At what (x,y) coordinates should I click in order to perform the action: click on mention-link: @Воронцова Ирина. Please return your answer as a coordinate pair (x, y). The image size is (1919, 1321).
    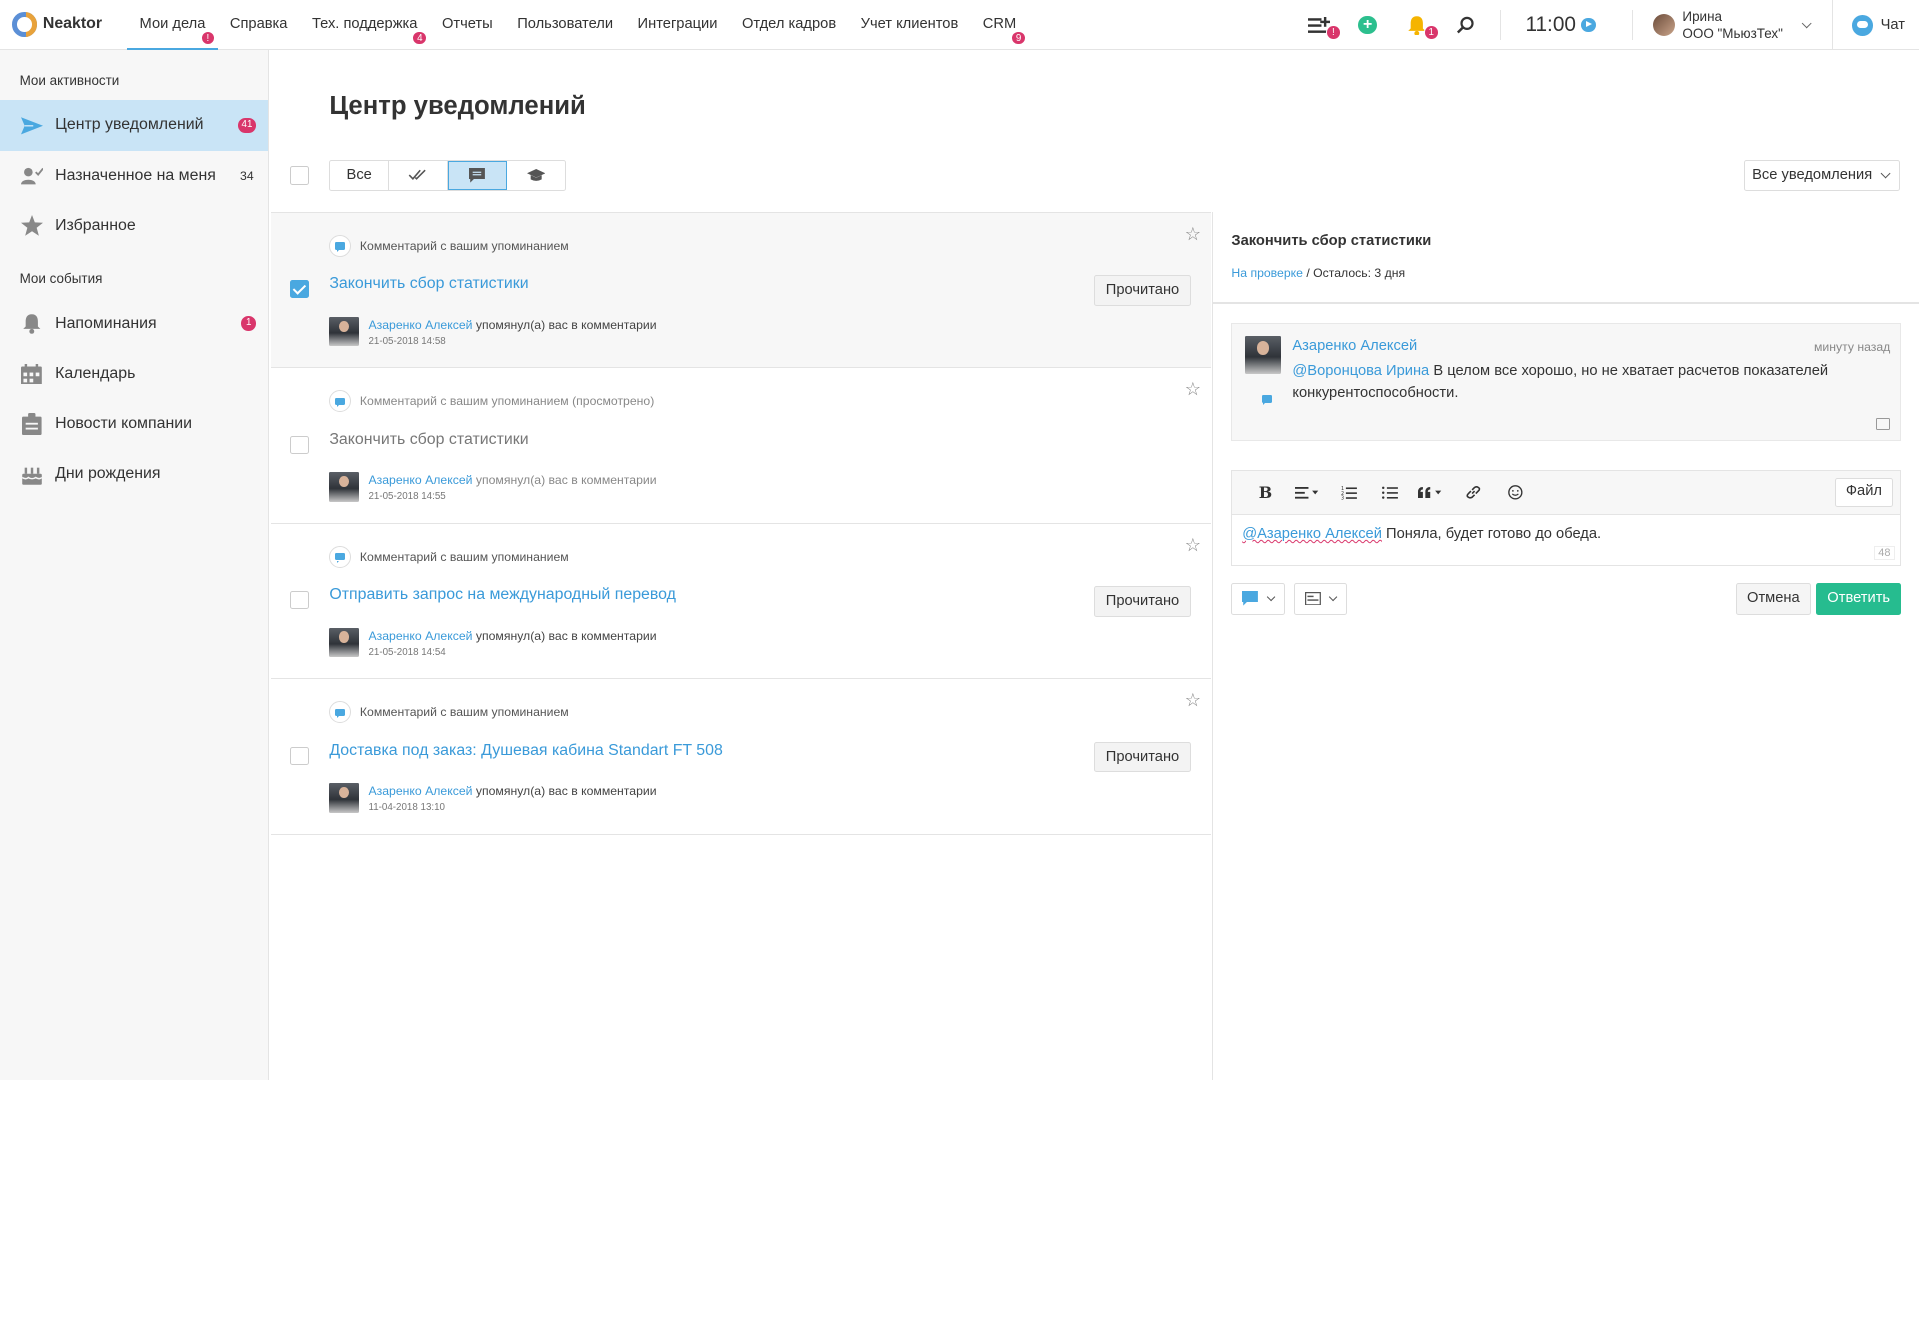
    Looking at the image, I should click on (1360, 371).